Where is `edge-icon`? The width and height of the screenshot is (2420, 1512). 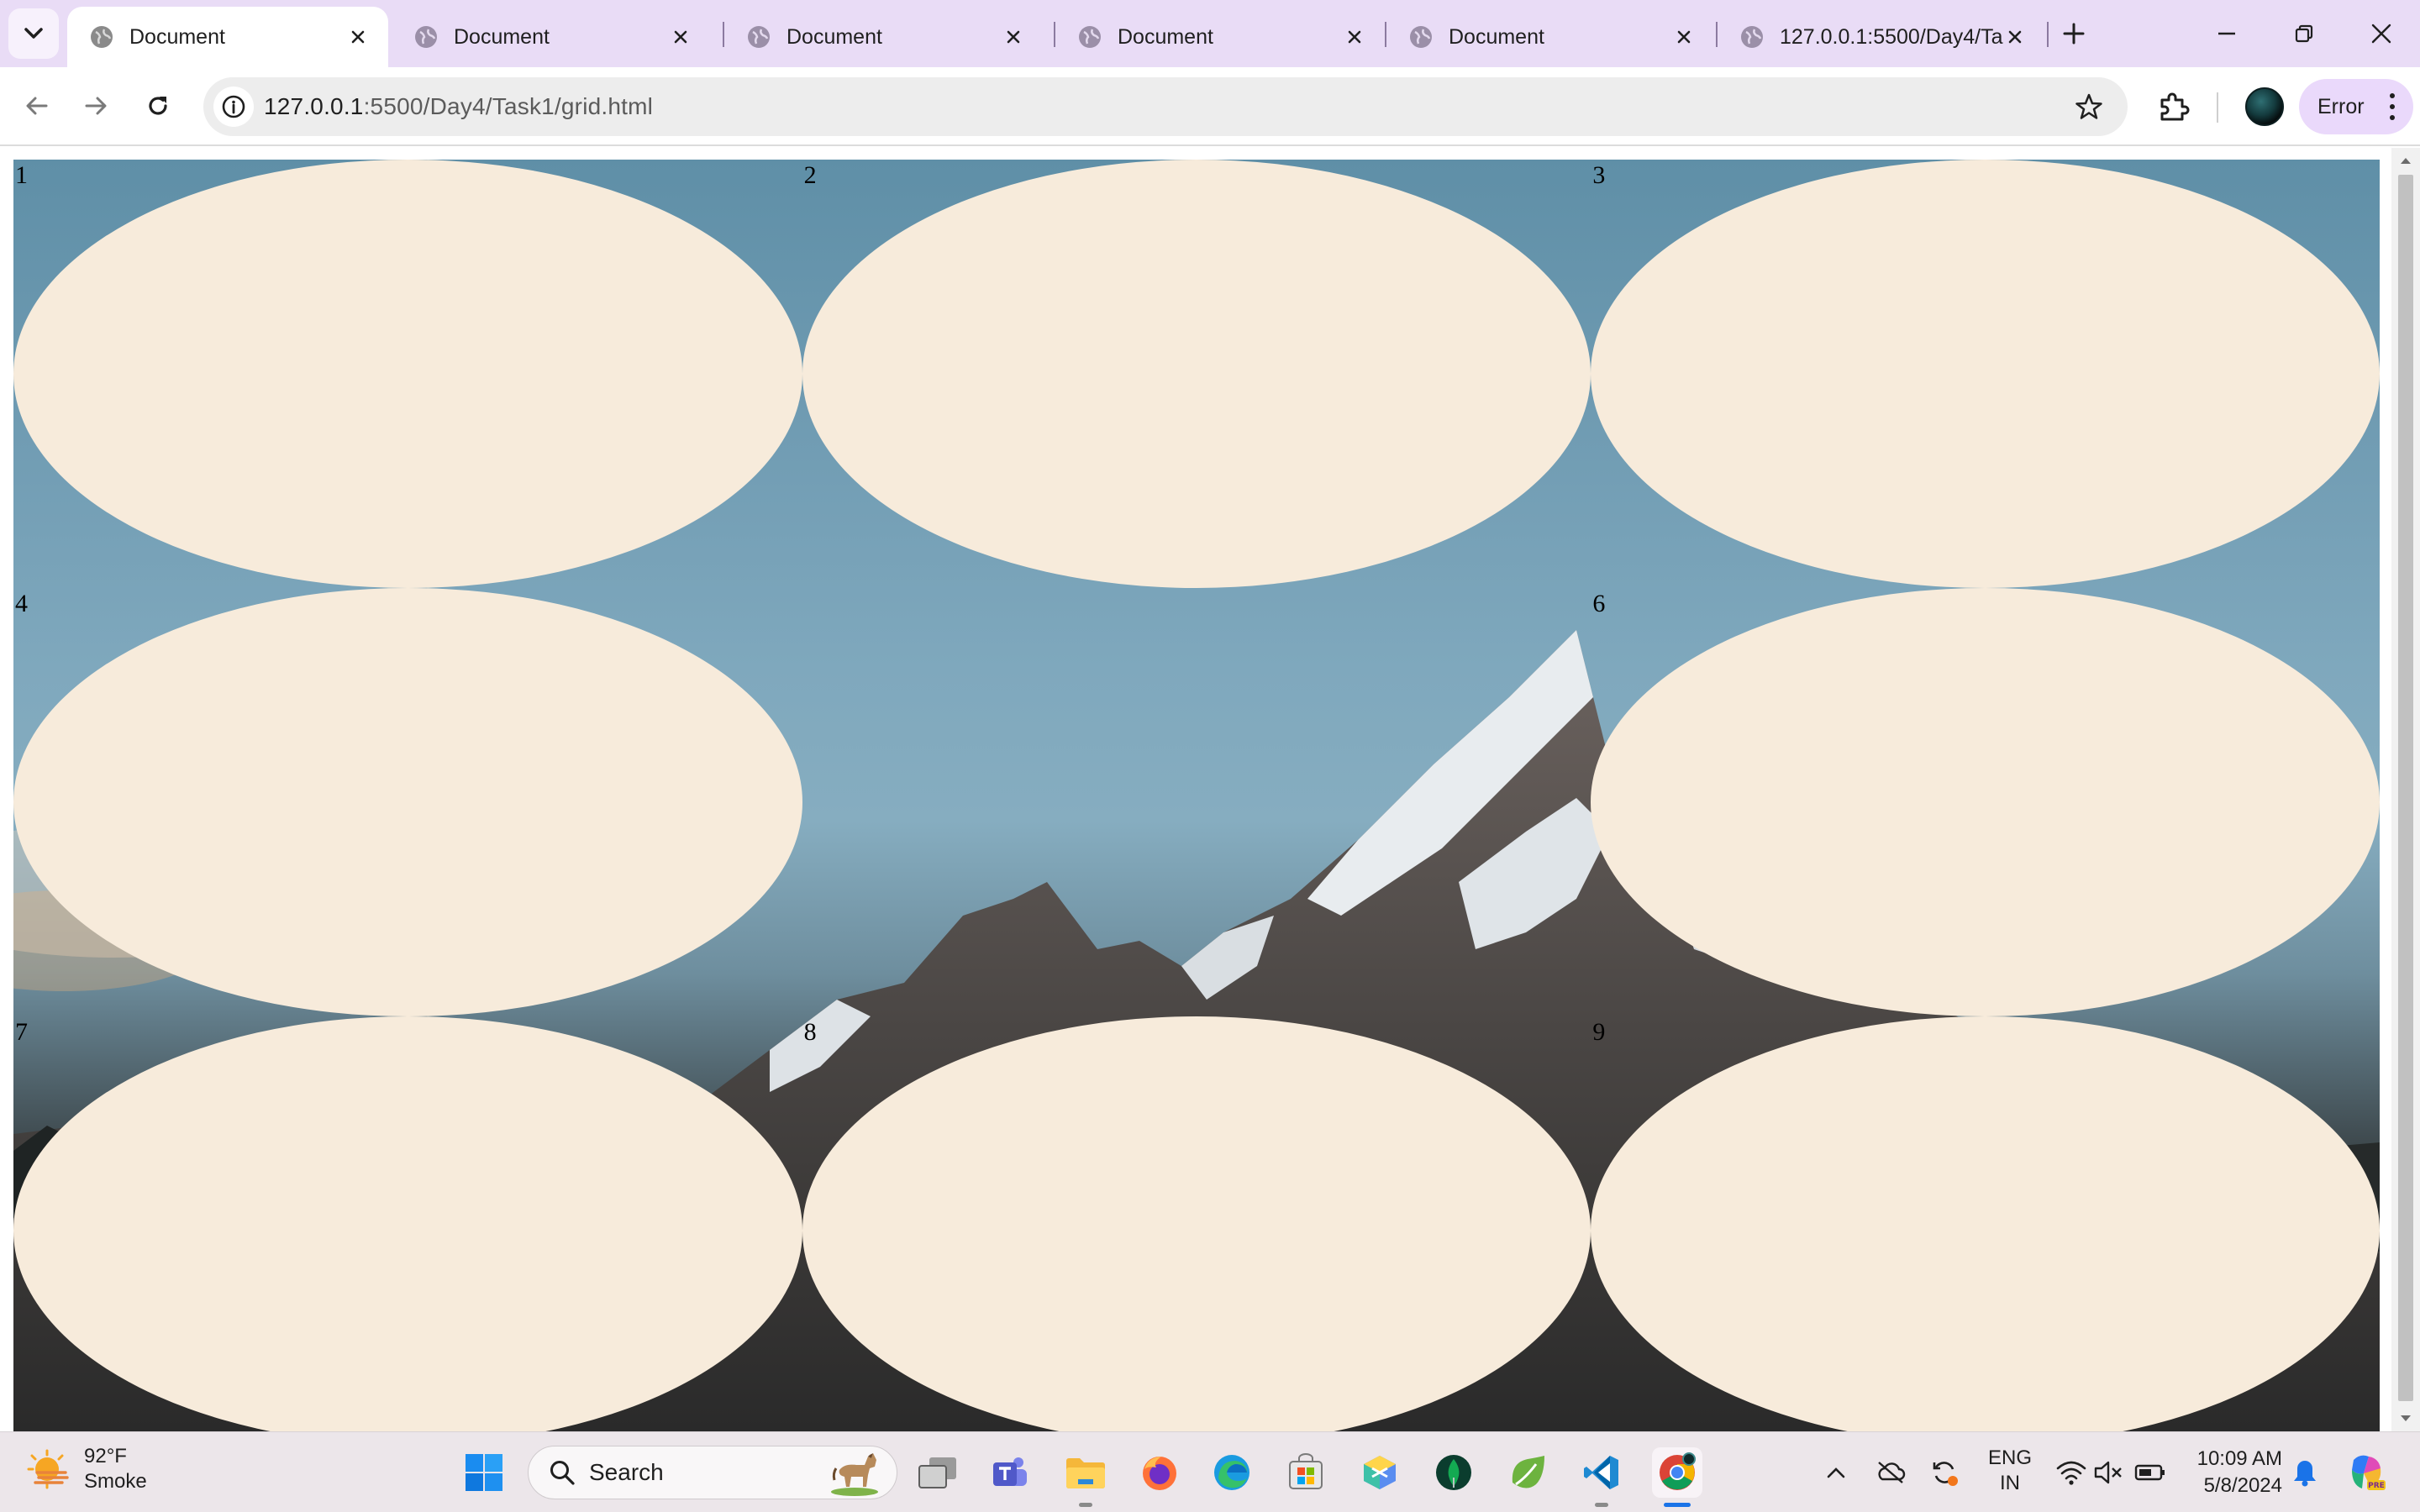
edge-icon is located at coordinates (1231, 1472).